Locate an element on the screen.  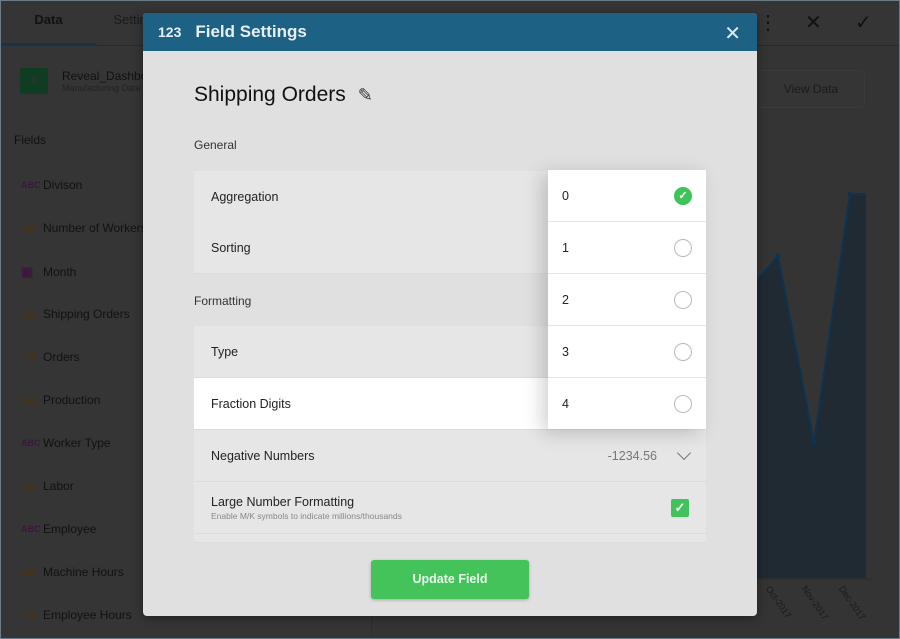
partial-row is located at coordinates (450, 538).